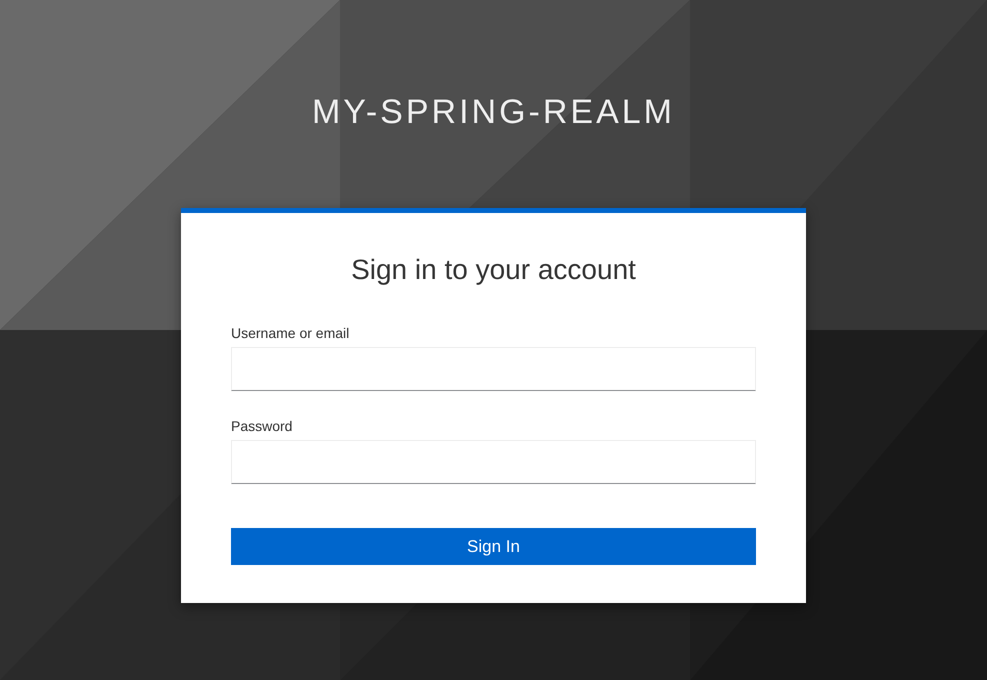 The image size is (987, 680). I want to click on field-label: Username or email, so click(290, 333).